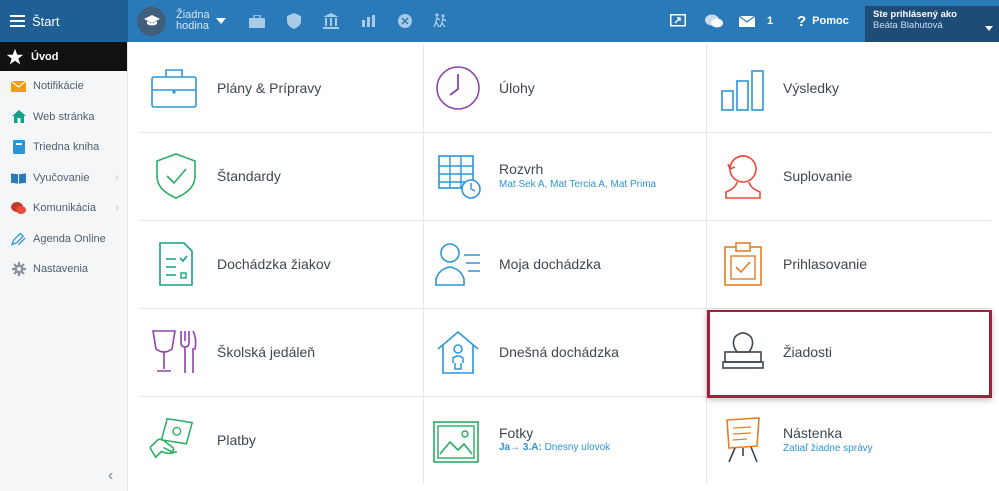 The width and height of the screenshot is (999, 491). Describe the element at coordinates (714, 21) in the screenshot. I see `chat-bubbles-icon` at that location.